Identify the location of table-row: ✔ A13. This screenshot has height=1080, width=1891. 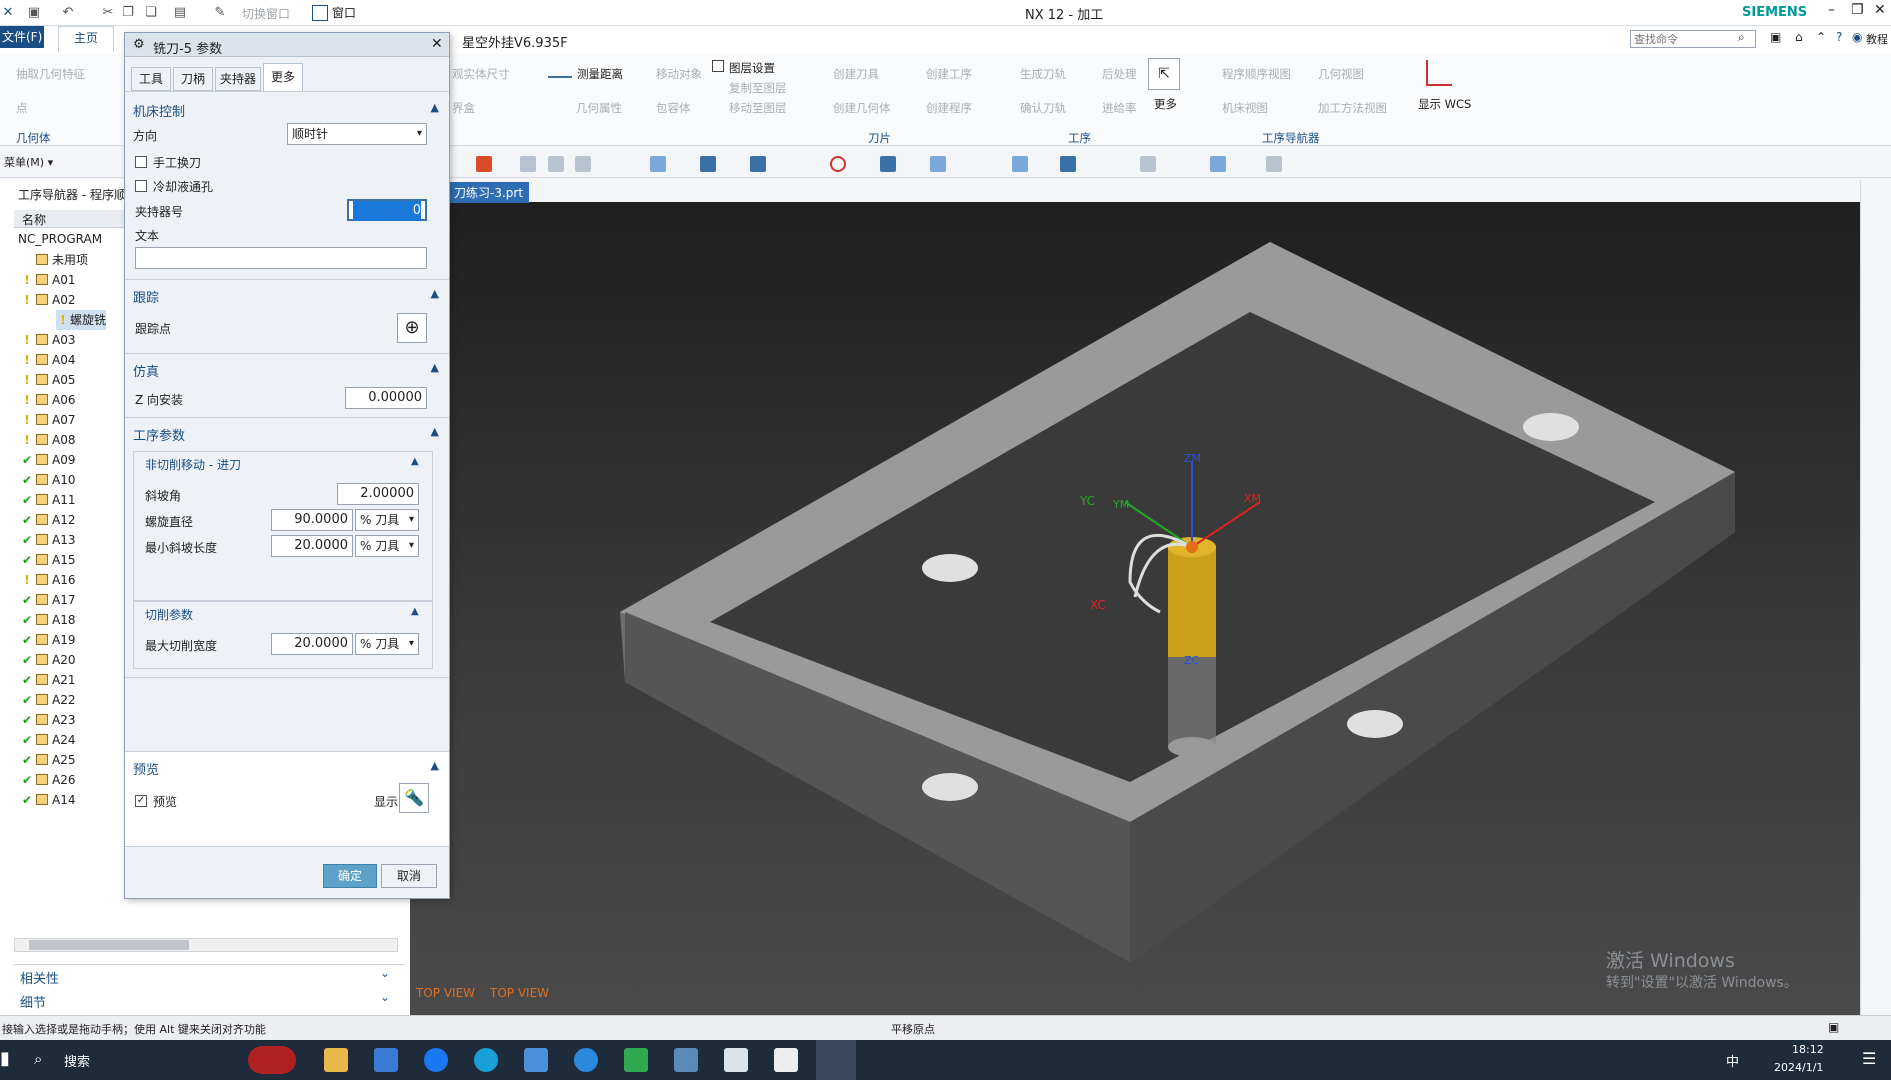
(48, 540).